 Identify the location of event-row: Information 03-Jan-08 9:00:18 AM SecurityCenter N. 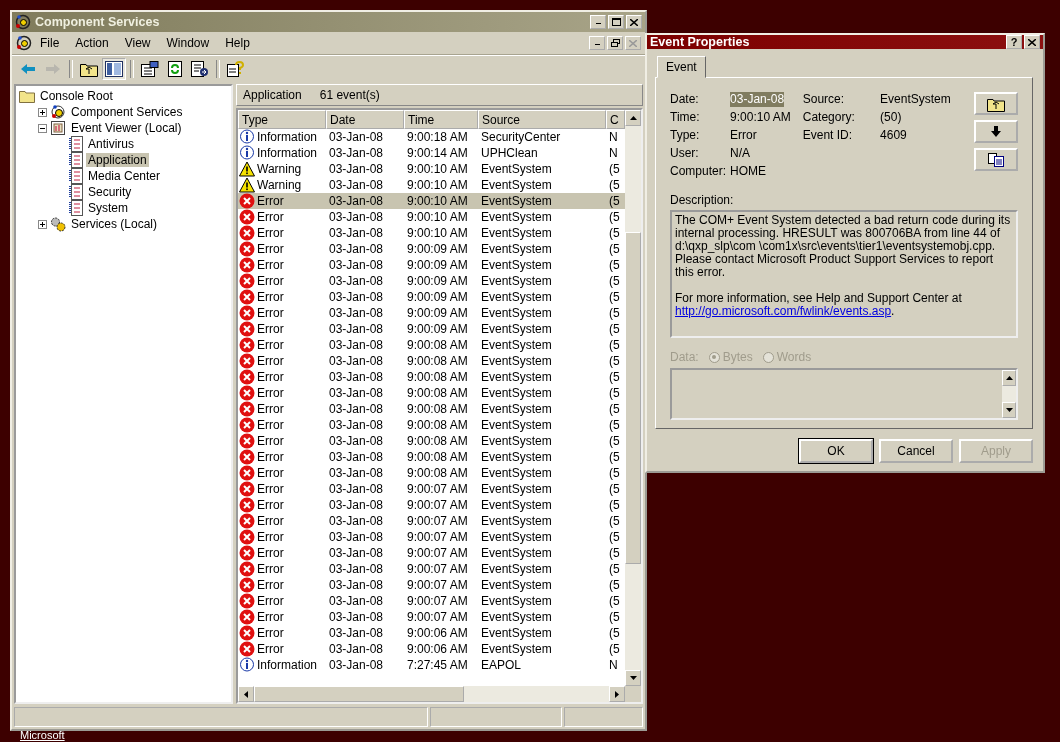
(431, 137).